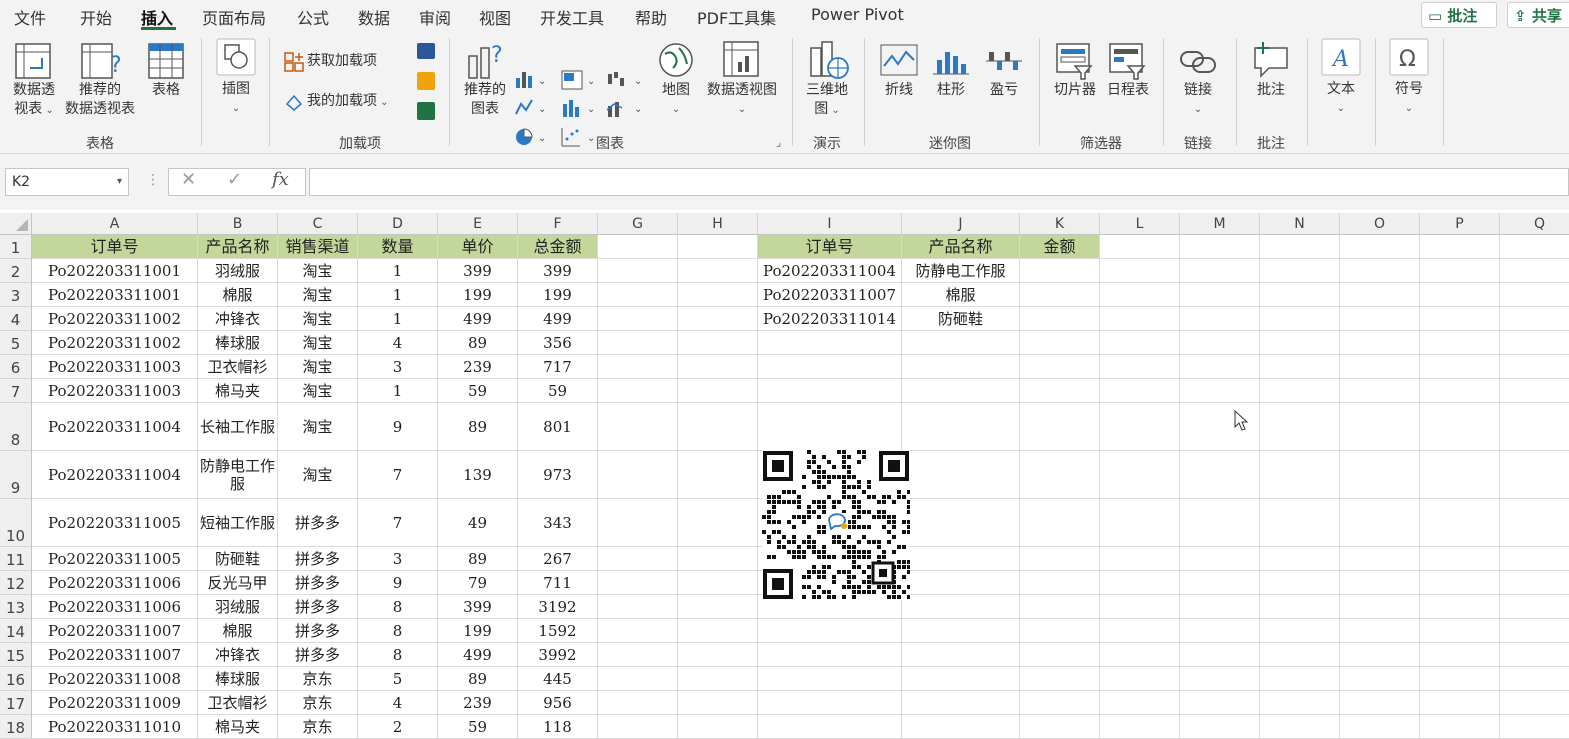 The height and width of the screenshot is (739, 1569). What do you see at coordinates (119, 182) in the screenshot?
I see `chevron-down-icon: ▾` at bounding box center [119, 182].